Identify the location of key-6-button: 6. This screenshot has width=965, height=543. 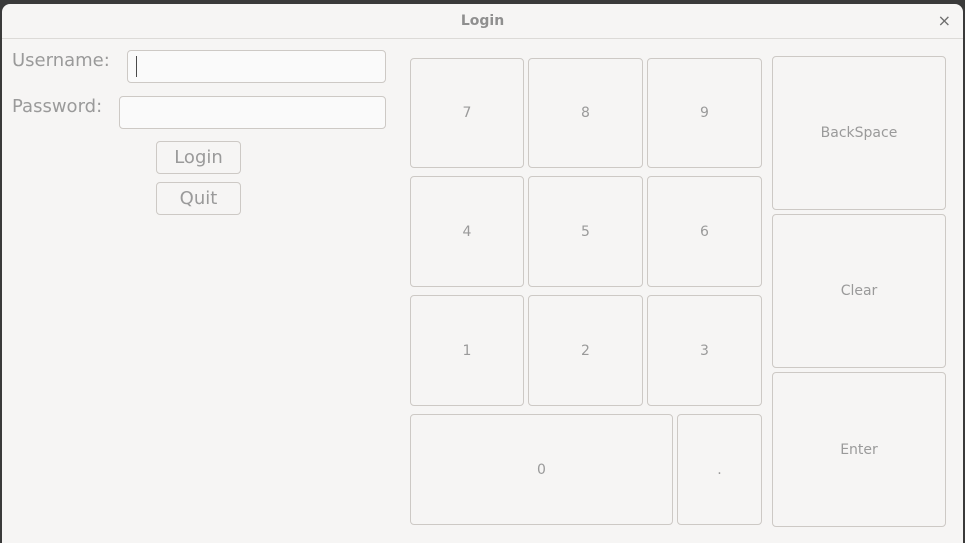
(704, 231).